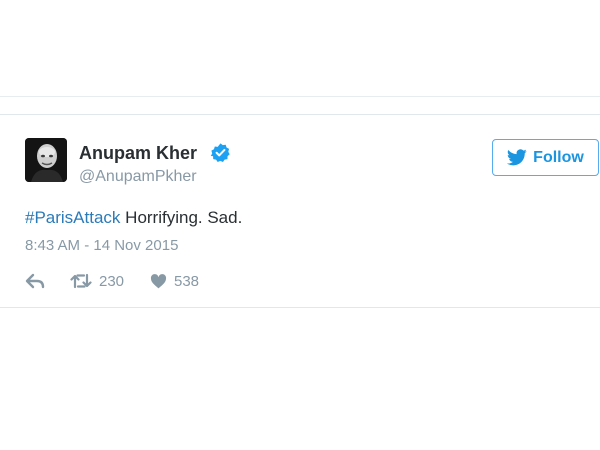  Describe the element at coordinates (81, 281) in the screenshot. I see `retweet-icon` at that location.